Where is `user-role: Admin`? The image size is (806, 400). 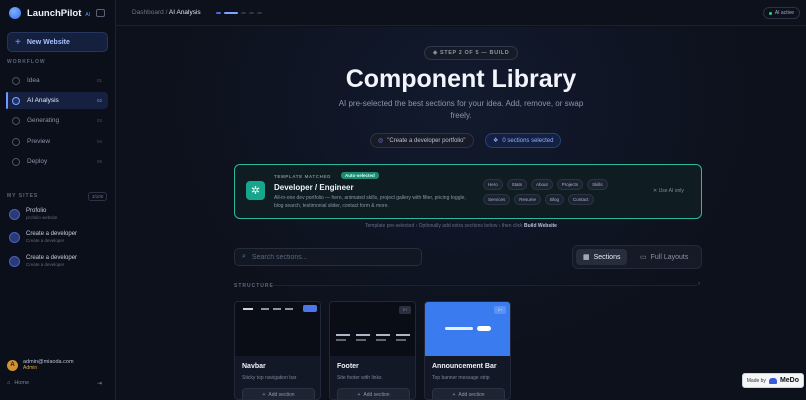 user-role: Admin is located at coordinates (30, 368).